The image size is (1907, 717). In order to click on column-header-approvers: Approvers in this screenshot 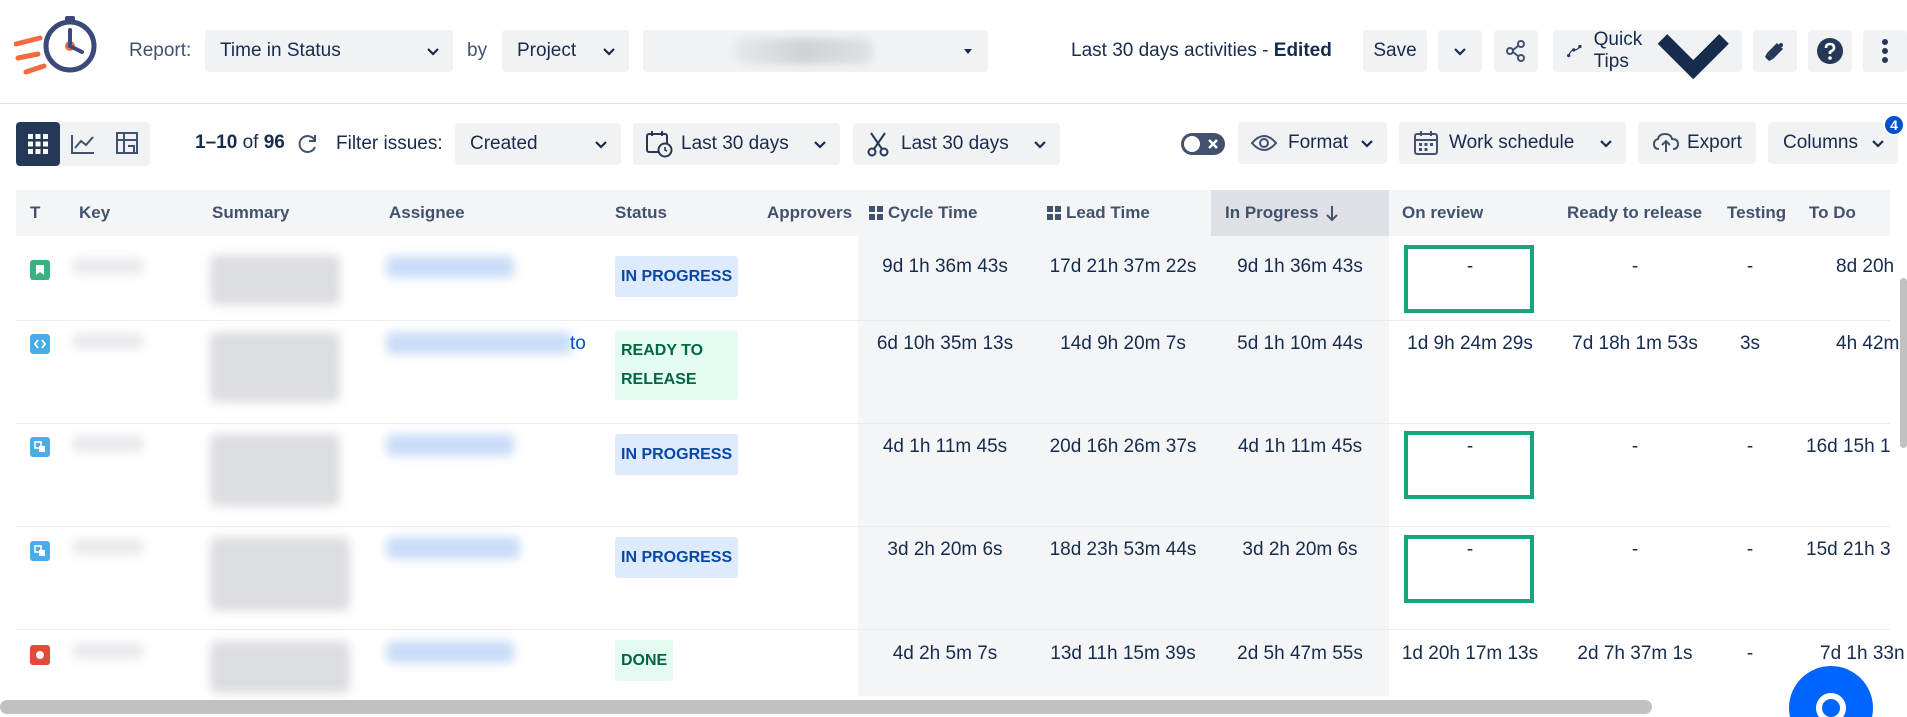, I will do `click(809, 213)`.